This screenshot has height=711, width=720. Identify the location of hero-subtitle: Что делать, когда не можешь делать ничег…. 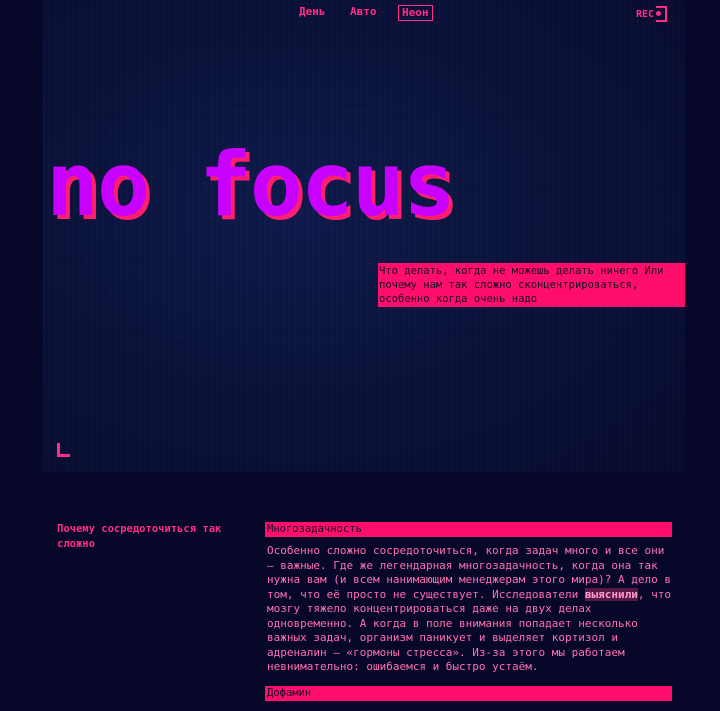
(531, 285).